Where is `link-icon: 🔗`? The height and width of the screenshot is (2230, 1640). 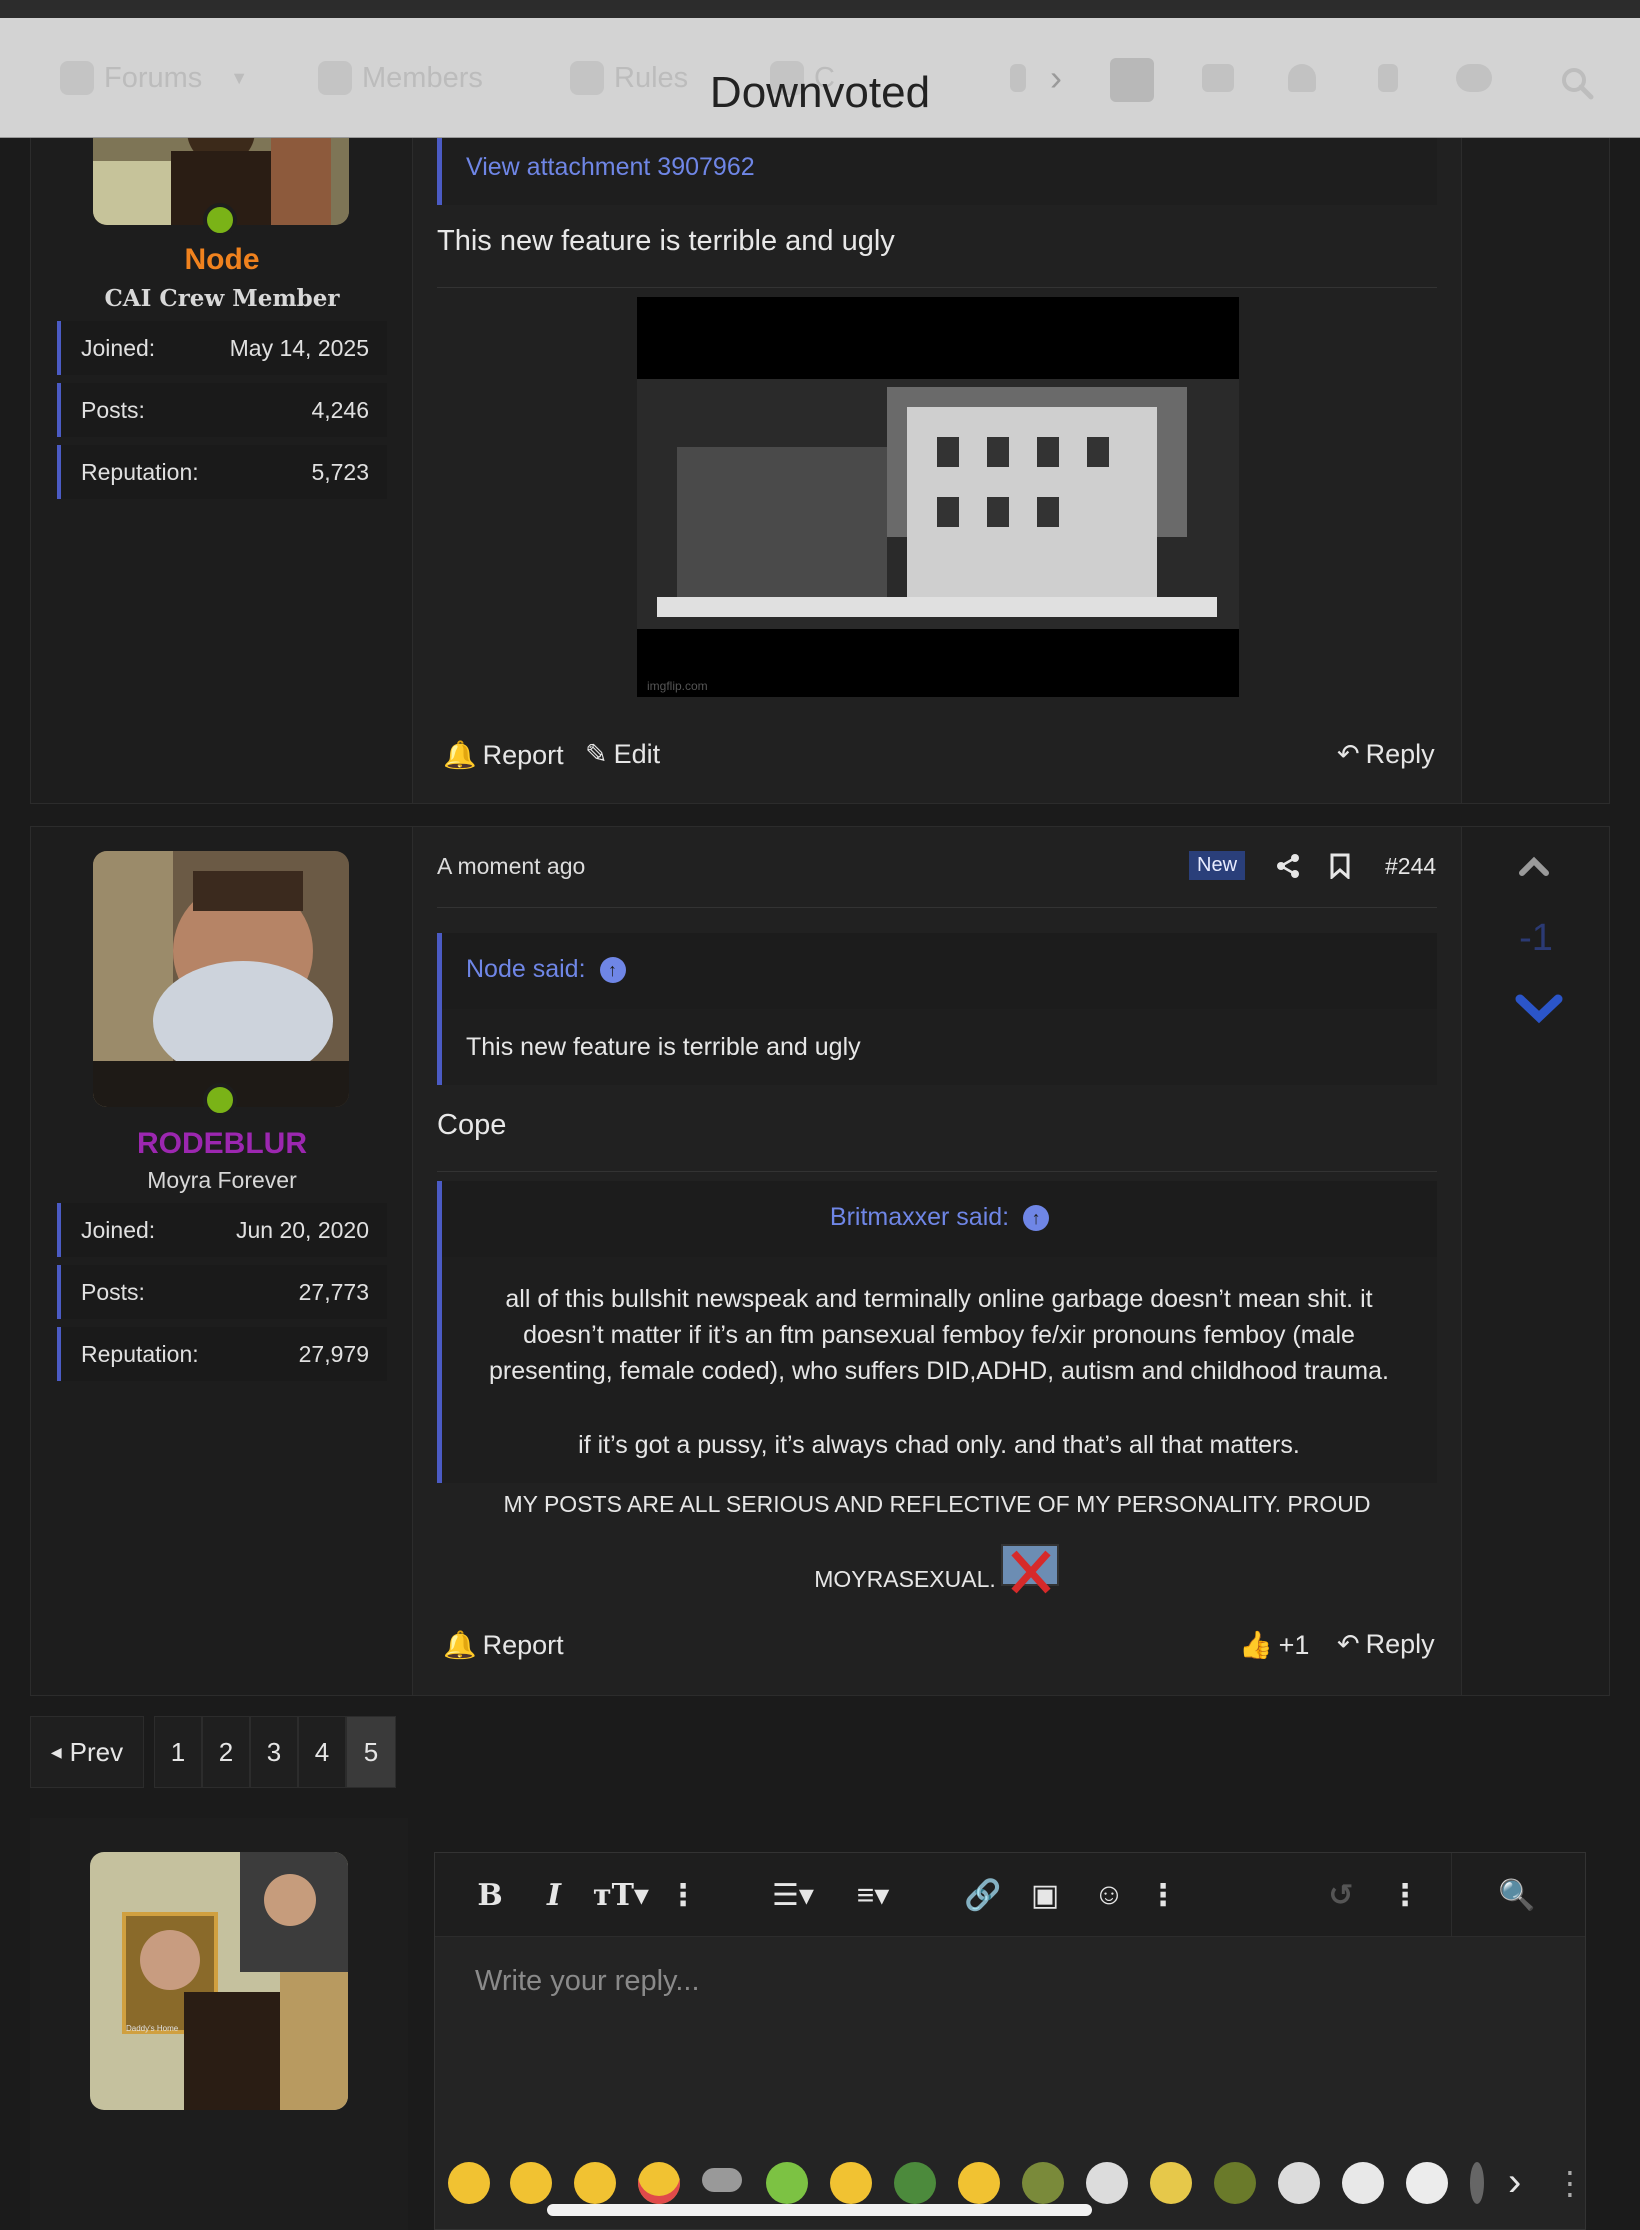 link-icon: 🔗 is located at coordinates (982, 1895).